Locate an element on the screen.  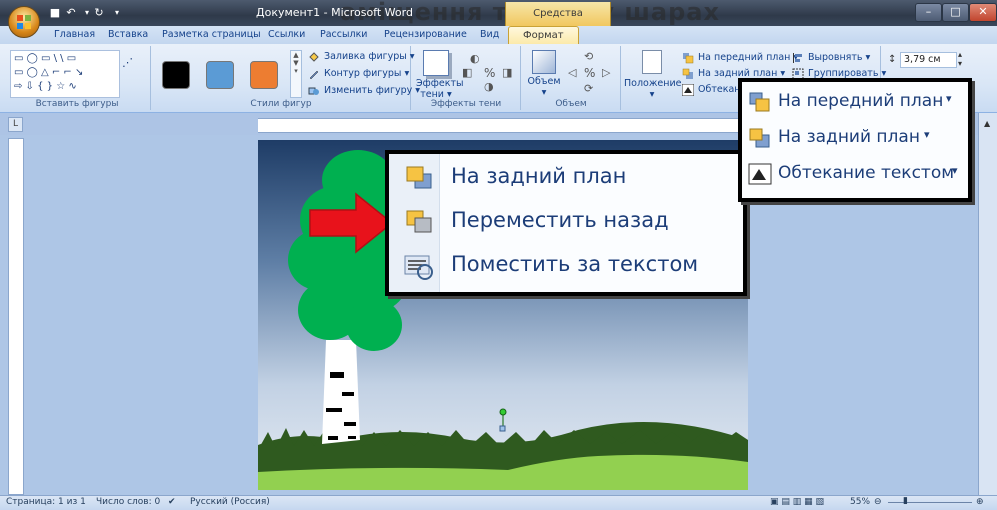
zoom-bring-to-front: На передний план ▾ is located at coordinates (855, 102).